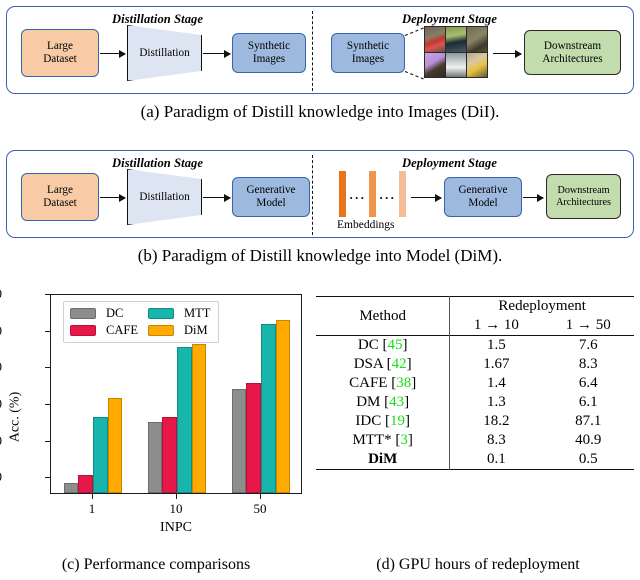  I want to click on panel-a-dash-connector-bottom, so click(414, 75).